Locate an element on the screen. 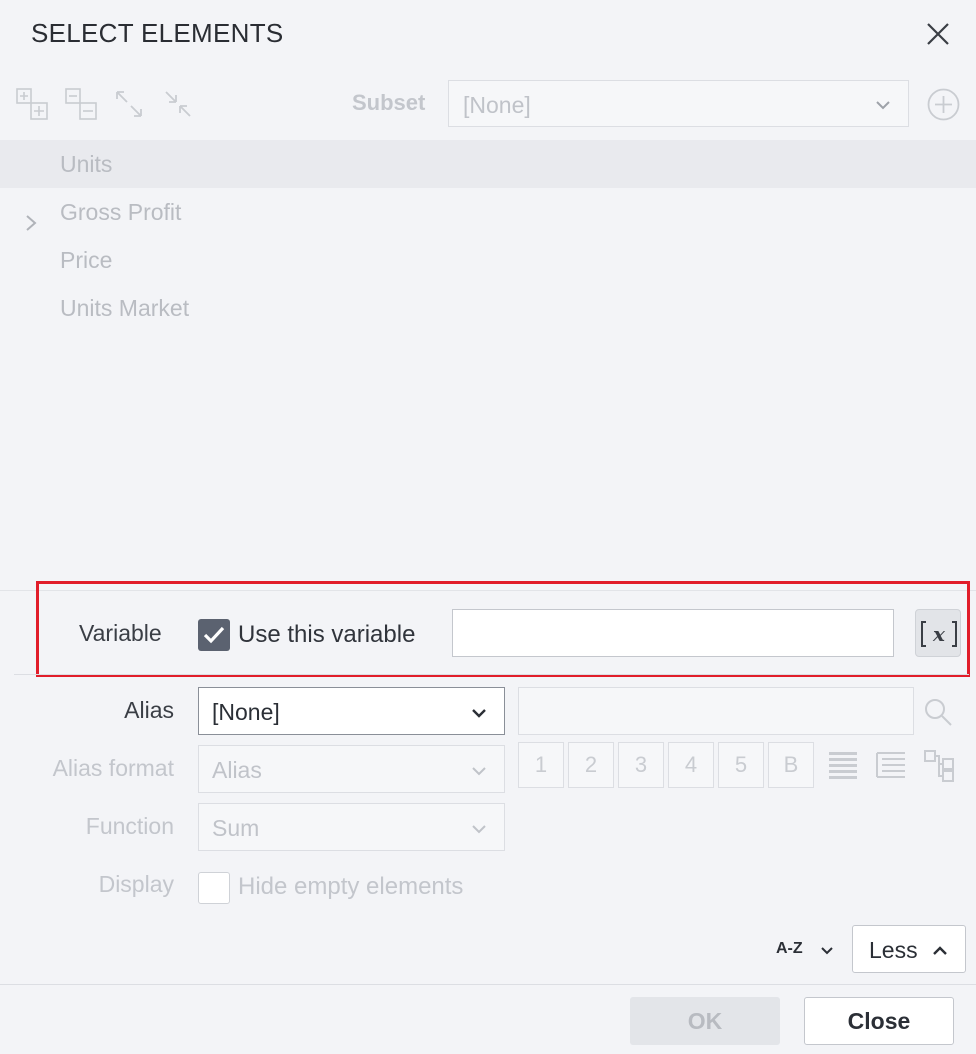 Image resolution: width=976 pixels, height=1054 pixels. format-button-b: B is located at coordinates (791, 765).